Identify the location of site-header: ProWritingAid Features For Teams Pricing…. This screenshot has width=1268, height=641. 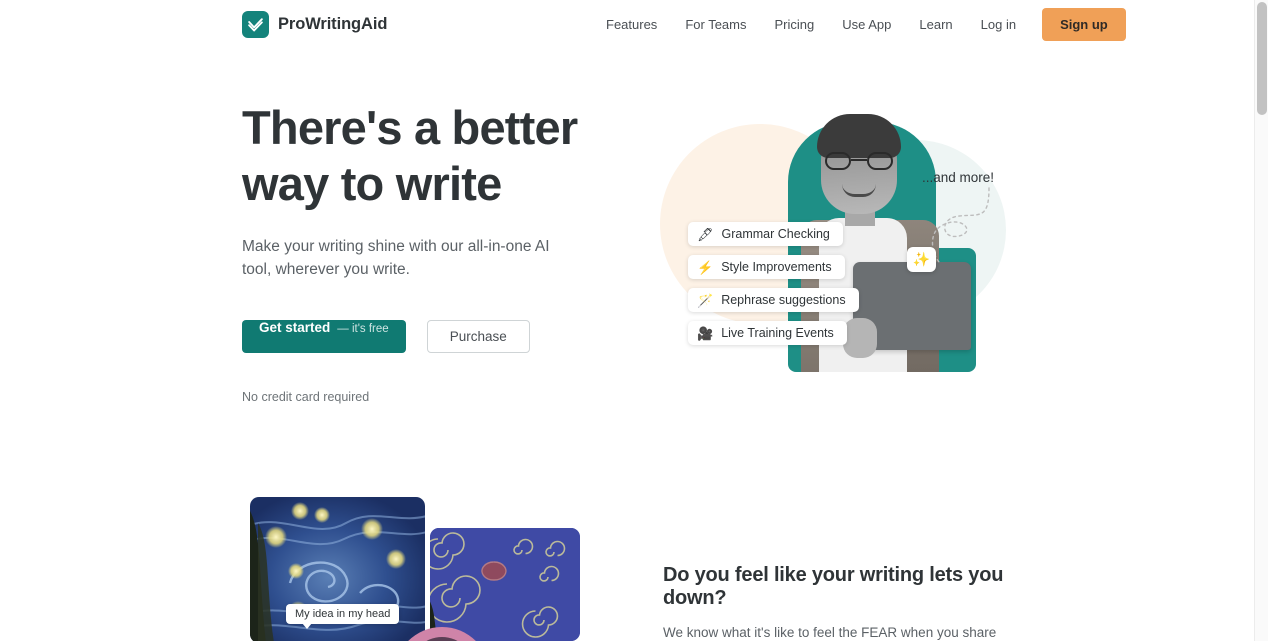
(627, 24).